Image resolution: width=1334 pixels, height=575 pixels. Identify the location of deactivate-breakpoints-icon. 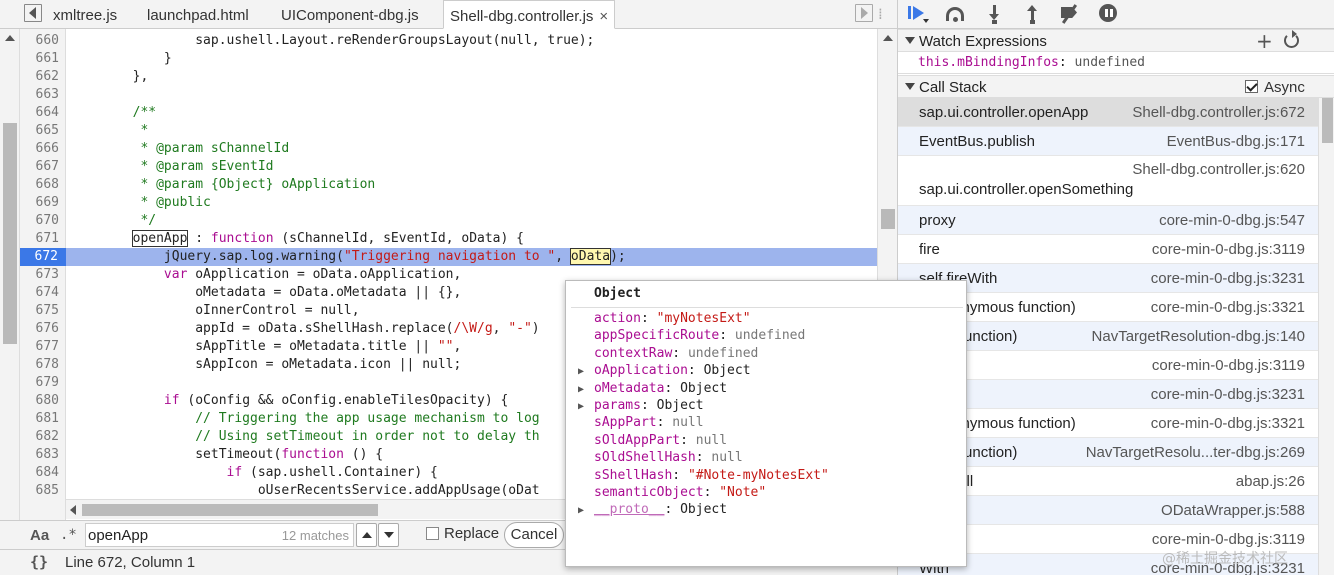
(1070, 14).